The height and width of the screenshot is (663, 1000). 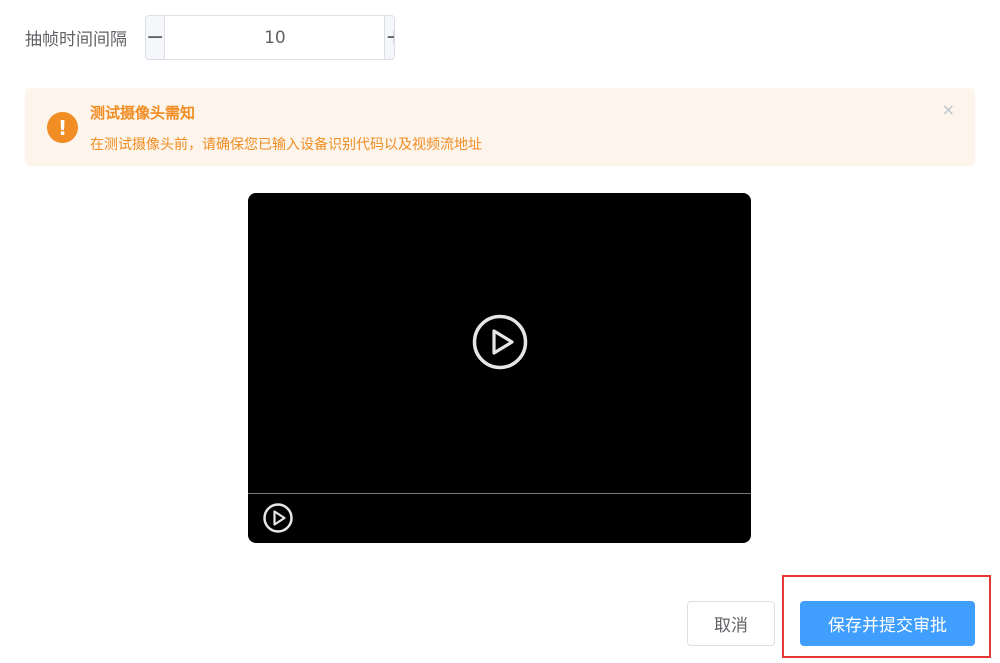 I want to click on alert-description: 在测试摄像头前，请确保您已输入设备识别代码以及视频流地址, so click(x=286, y=145).